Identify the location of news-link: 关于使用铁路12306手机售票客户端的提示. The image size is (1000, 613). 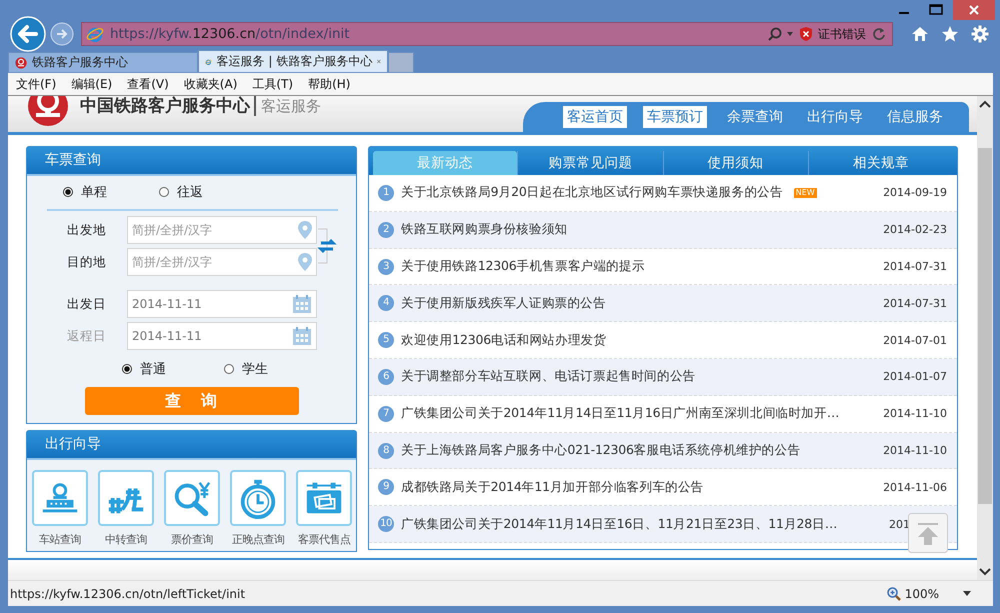
(523, 267).